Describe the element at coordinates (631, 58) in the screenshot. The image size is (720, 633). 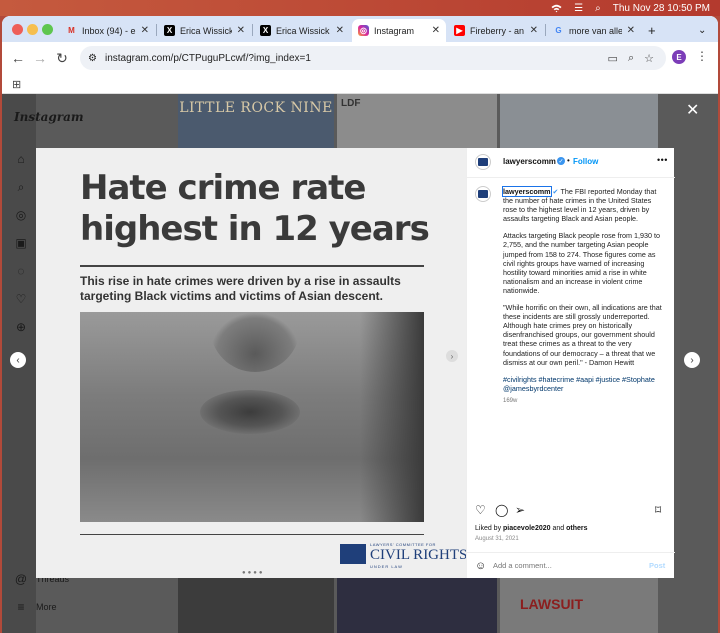
I see `zoom-icon: ⌕` at that location.